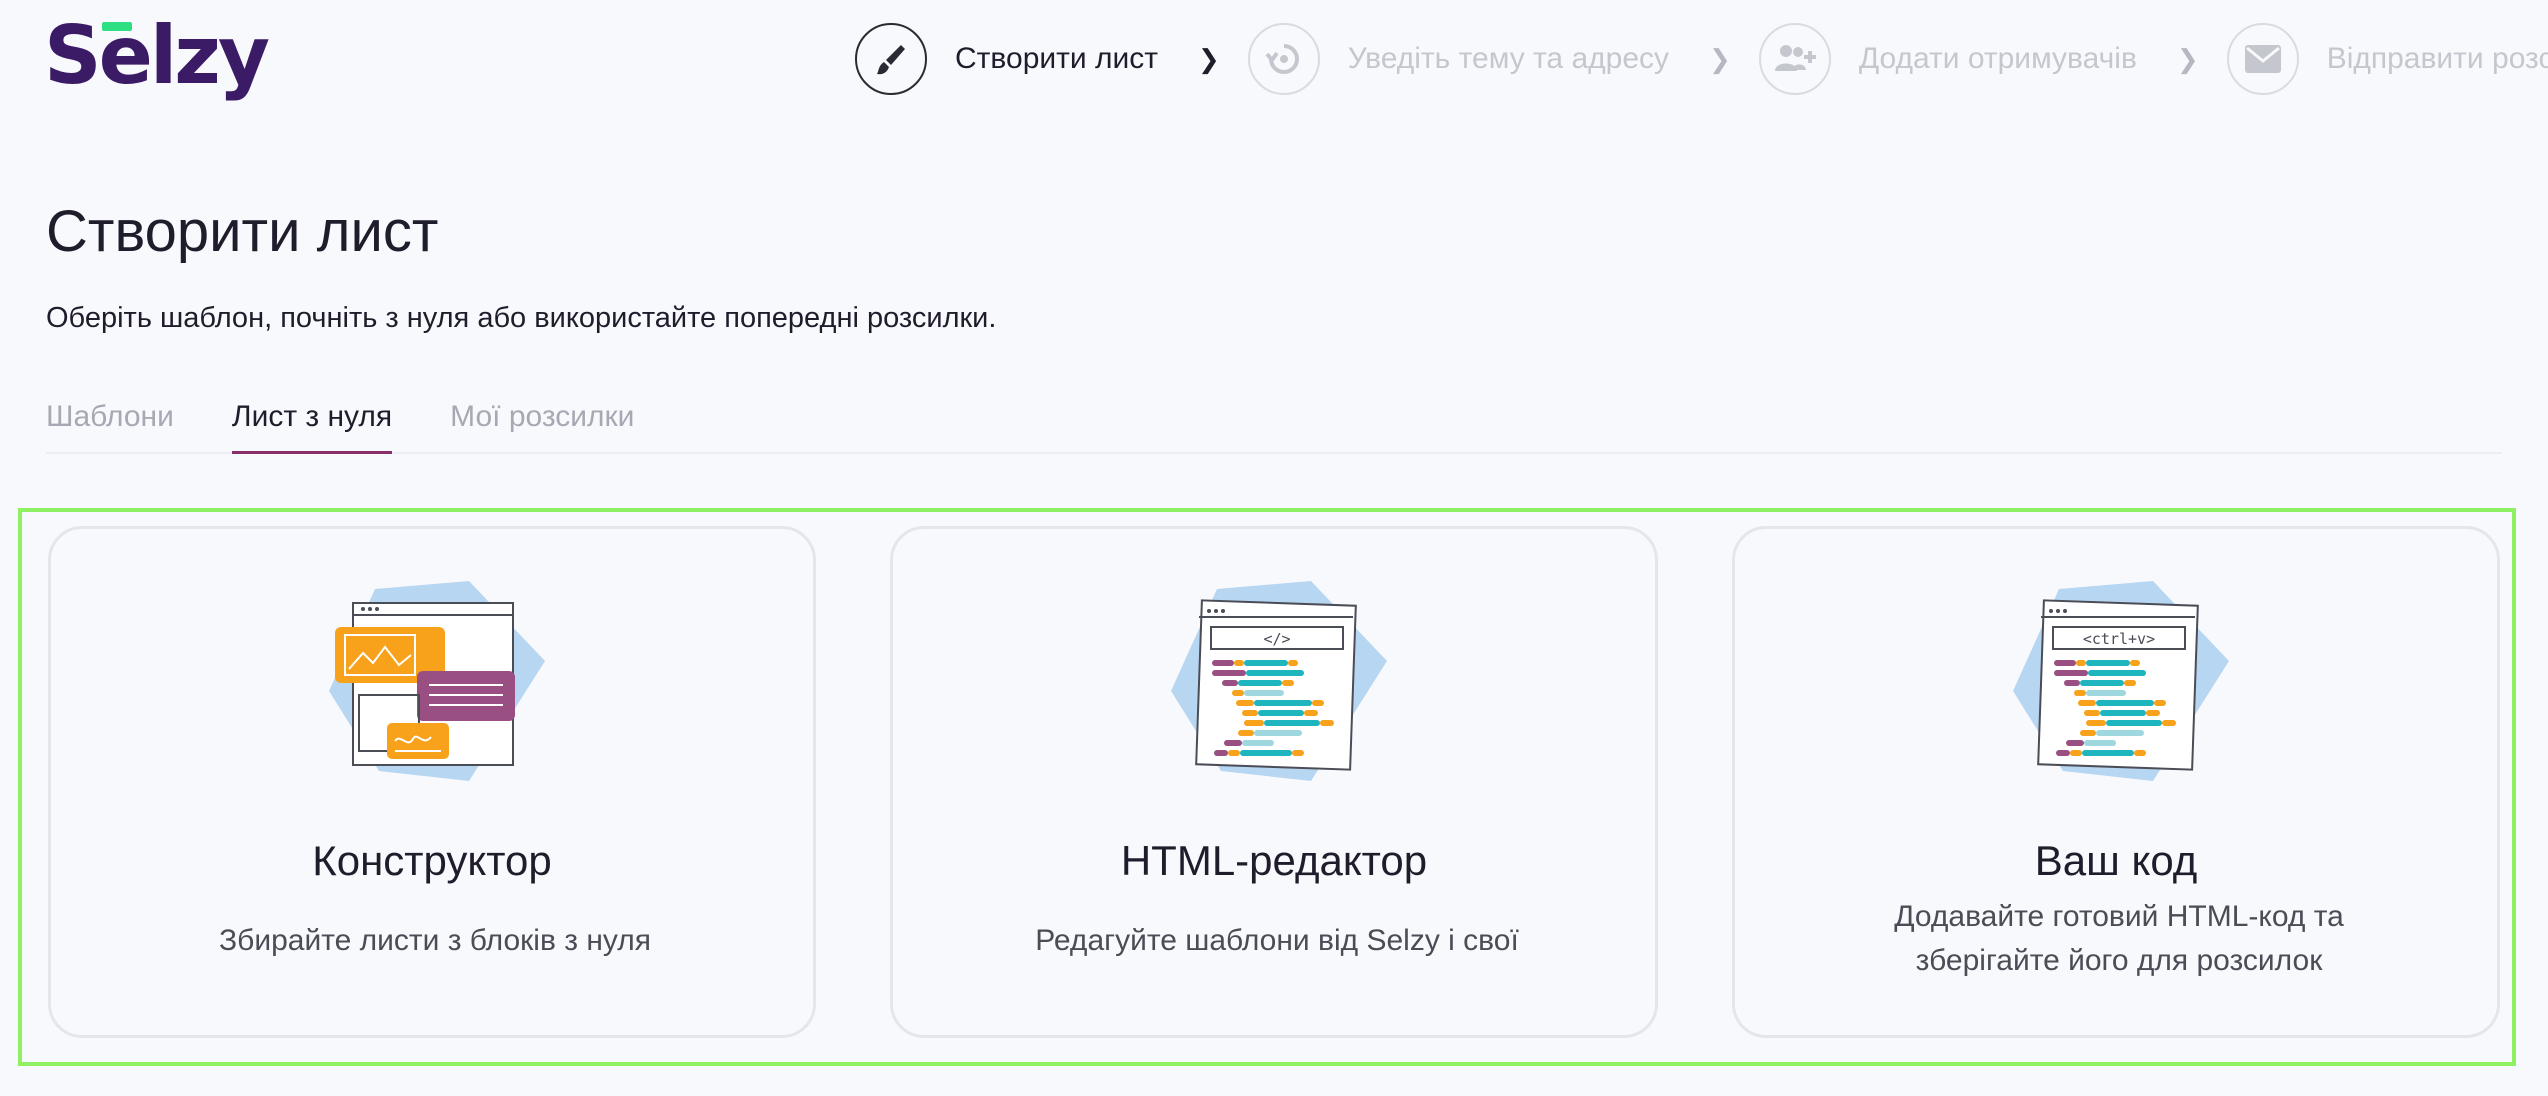  I want to click on step-add-recipients: Додати отримувачів, so click(1947, 59).